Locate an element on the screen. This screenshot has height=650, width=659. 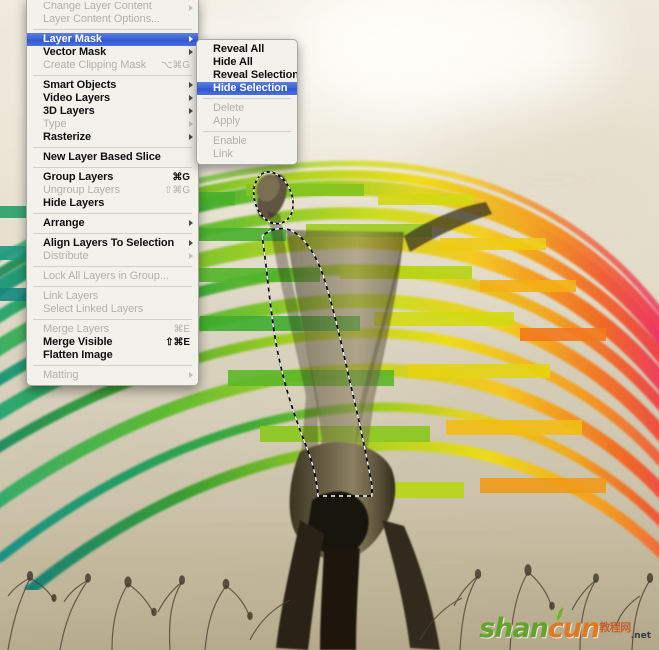
menu-item-create-clipping-mask: Create Clipping Mask ⌥⌘G is located at coordinates (112, 65).